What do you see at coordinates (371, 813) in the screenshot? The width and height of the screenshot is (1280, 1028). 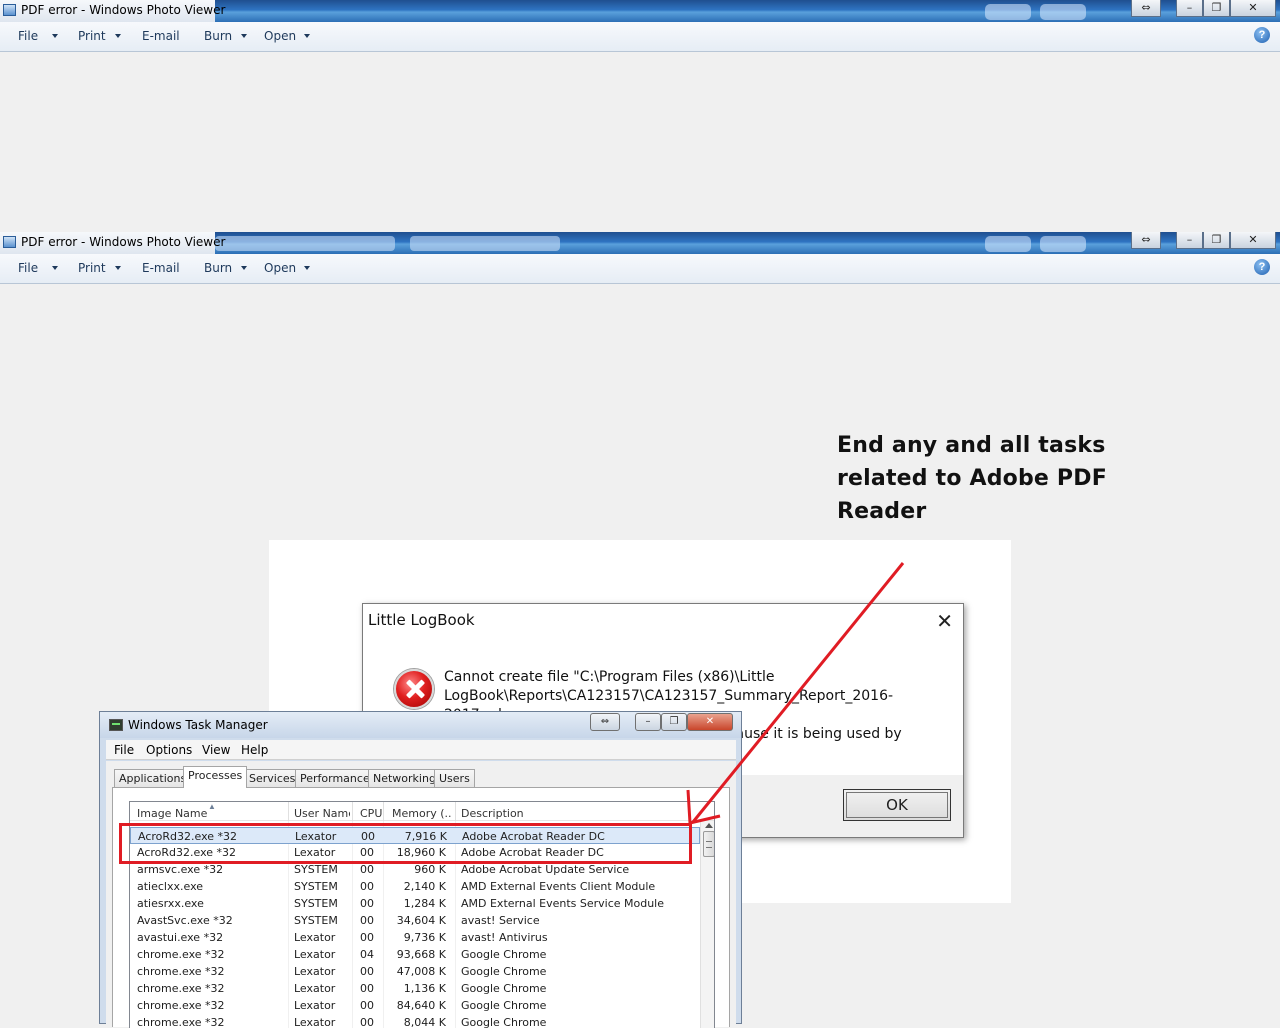 I see `column-cpu: CPU` at bounding box center [371, 813].